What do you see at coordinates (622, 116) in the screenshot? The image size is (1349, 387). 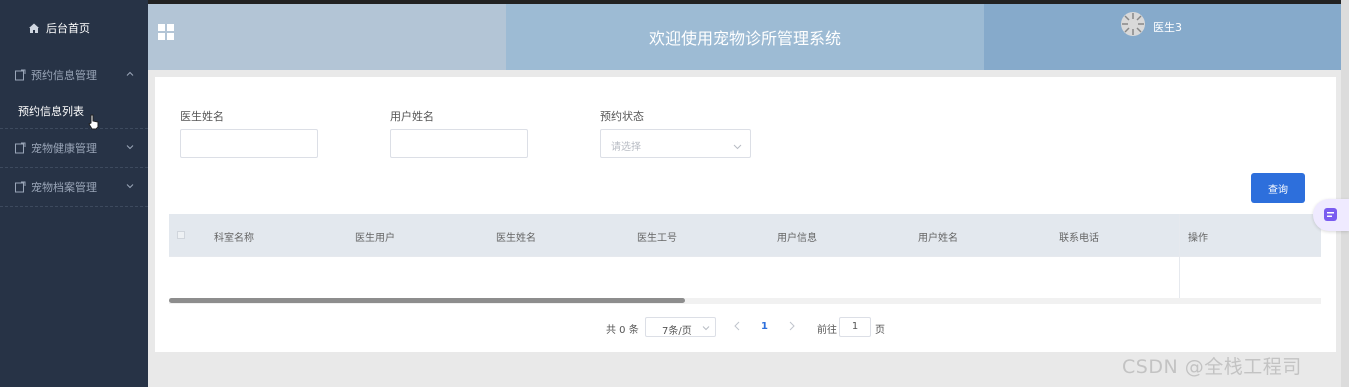 I see `status-label: 预约状态` at bounding box center [622, 116].